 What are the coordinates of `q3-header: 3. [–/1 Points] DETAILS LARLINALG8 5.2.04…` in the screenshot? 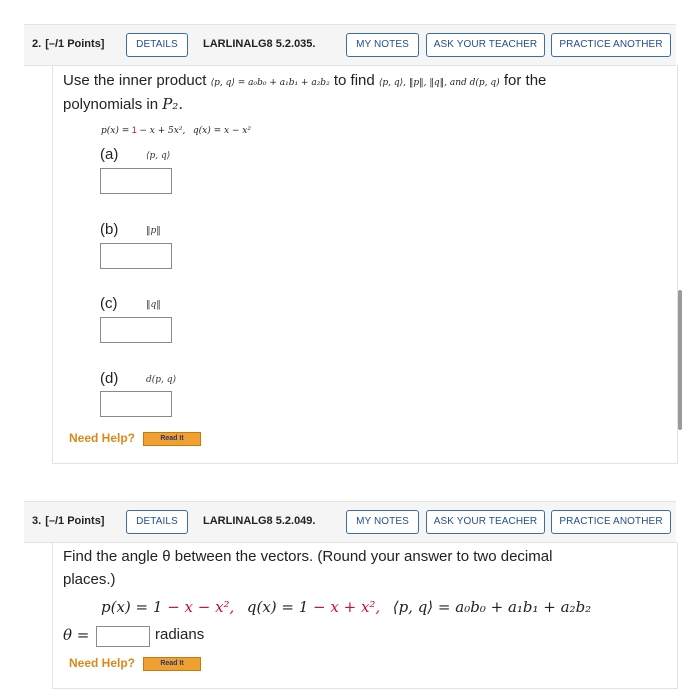 It's located at (350, 522).